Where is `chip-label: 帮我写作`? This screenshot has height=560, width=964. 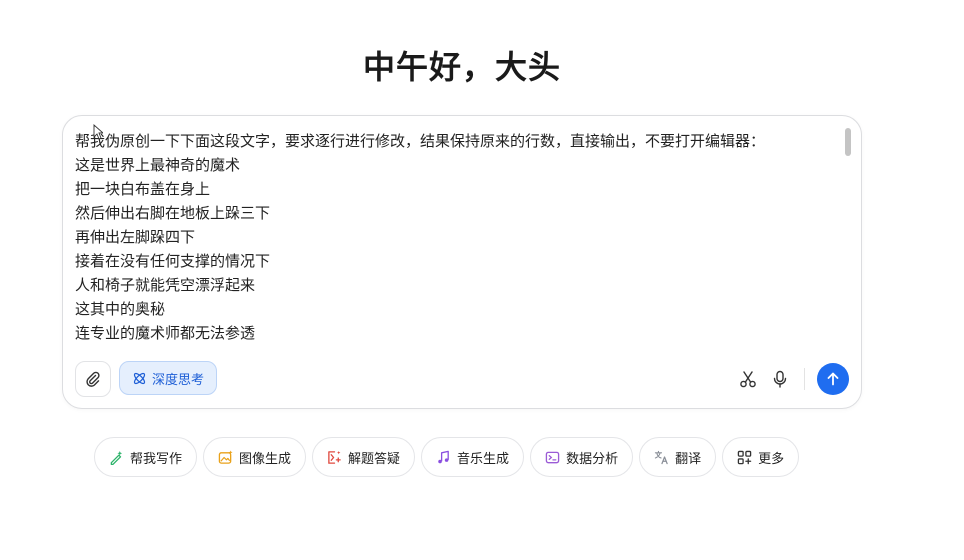 chip-label: 帮我写作 is located at coordinates (156, 459).